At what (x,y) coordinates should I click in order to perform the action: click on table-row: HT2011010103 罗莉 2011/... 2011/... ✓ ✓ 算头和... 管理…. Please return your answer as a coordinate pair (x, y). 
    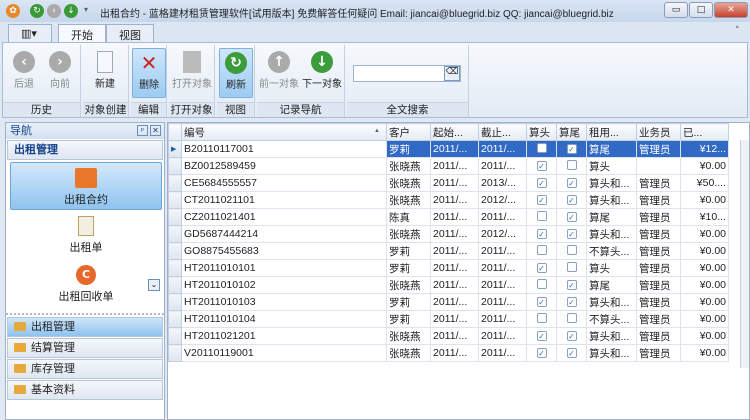
    Looking at the image, I should click on (448, 302).